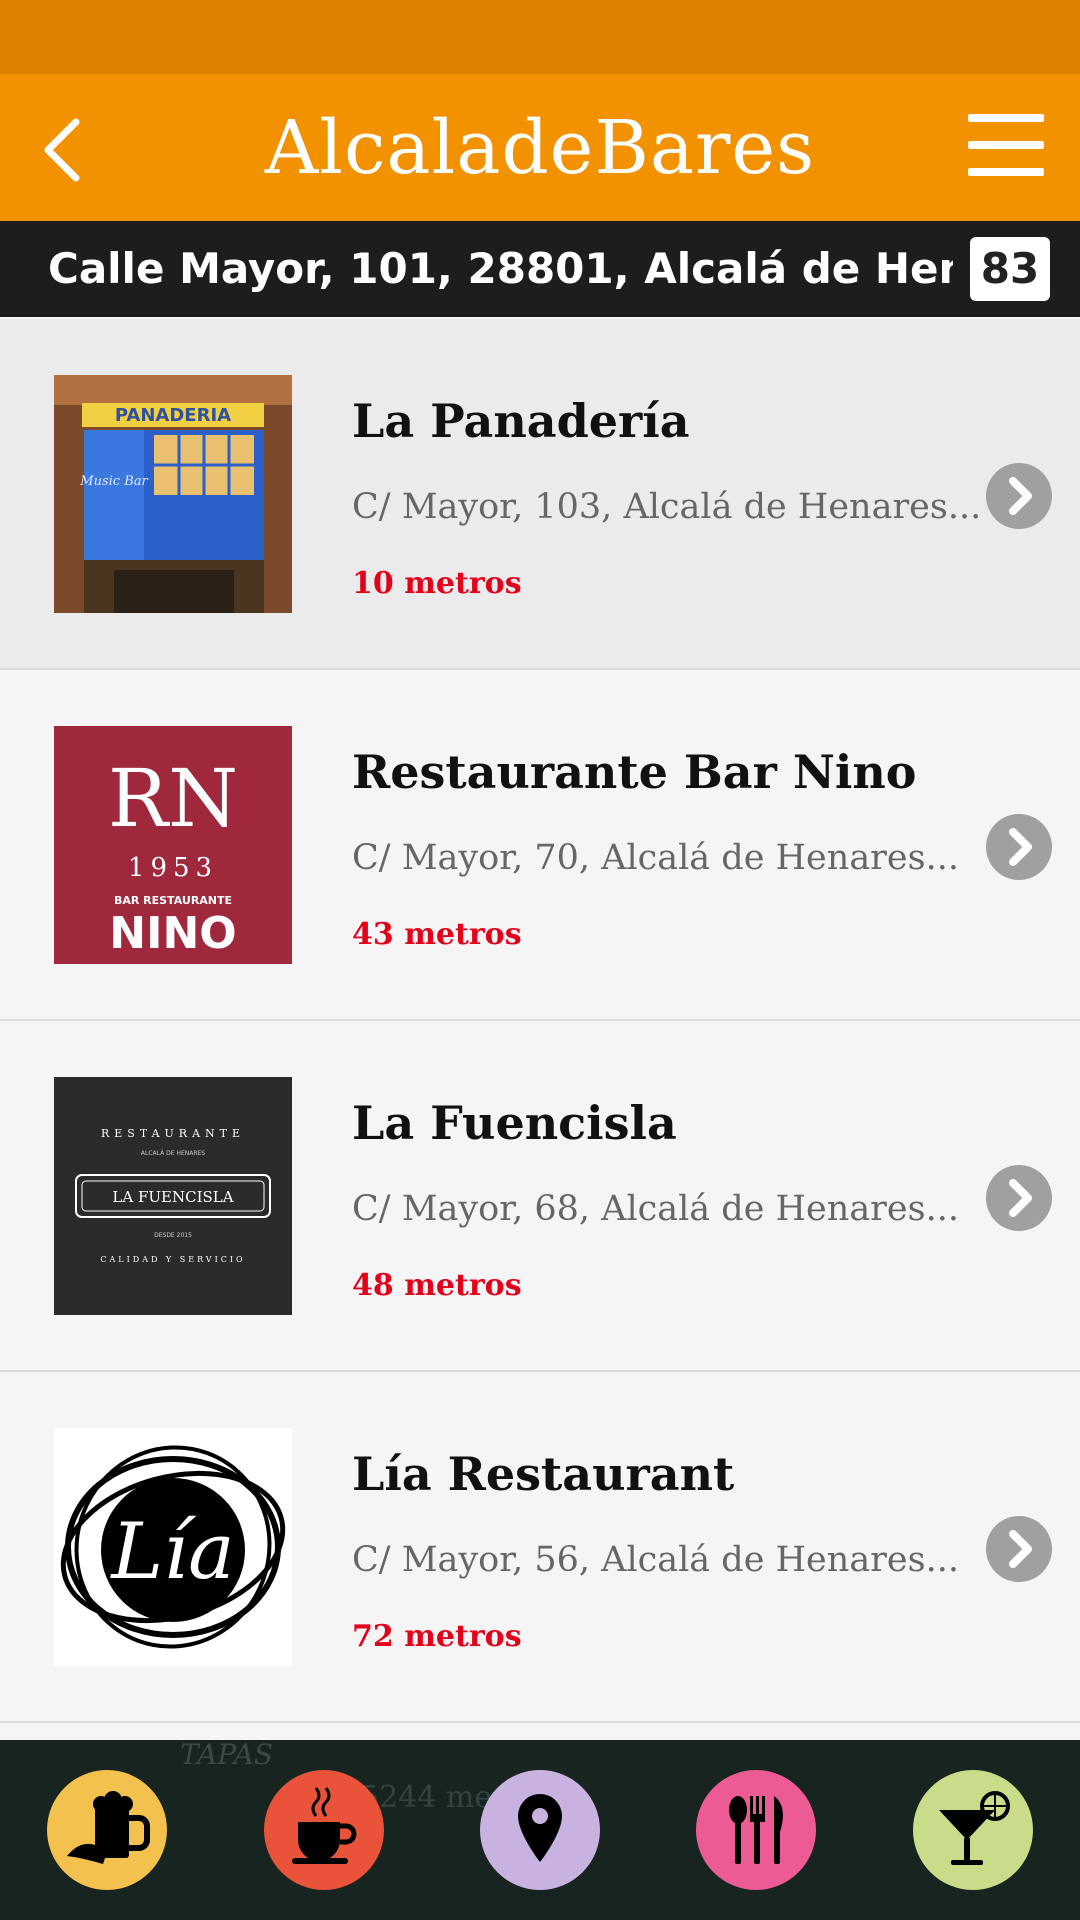 This screenshot has width=1080, height=1920. Describe the element at coordinates (173, 494) in the screenshot. I see `bar-thumbnail: PANADERIA Music Bar` at that location.